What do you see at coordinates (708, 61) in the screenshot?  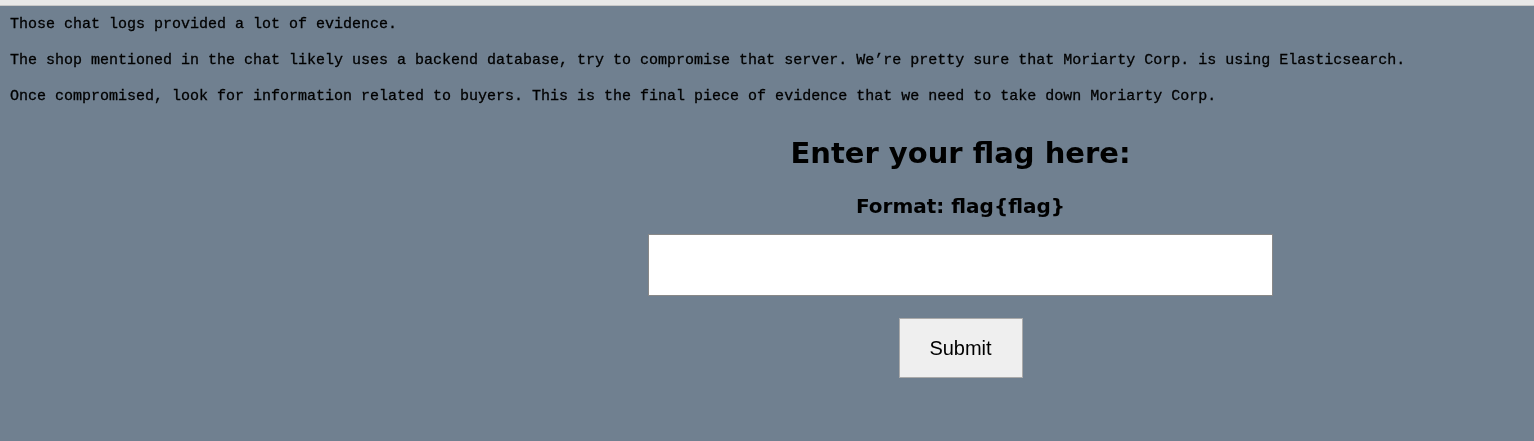 I see `message-text: The shop mentioned in the chat likely uses a backend database, try to compromise that server. We’re pretty sure that Moriarty Corp. is using Elasticsearch.` at bounding box center [708, 61].